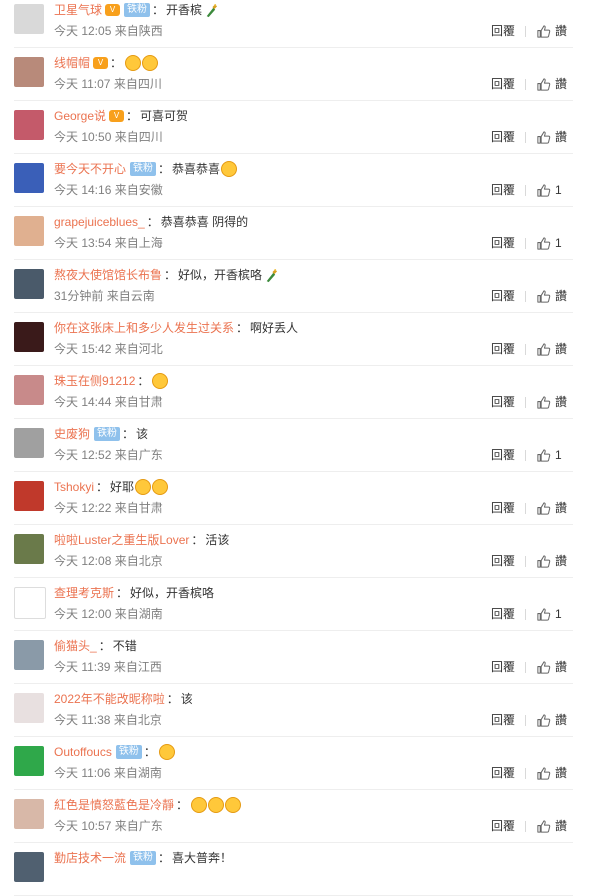 The width and height of the screenshot is (593, 896). I want to click on comment-item: 你在这张床上和多少人发生过关系：啊好丢人 今天 15:42 来自河北 回覆 讚, so click(293, 339).